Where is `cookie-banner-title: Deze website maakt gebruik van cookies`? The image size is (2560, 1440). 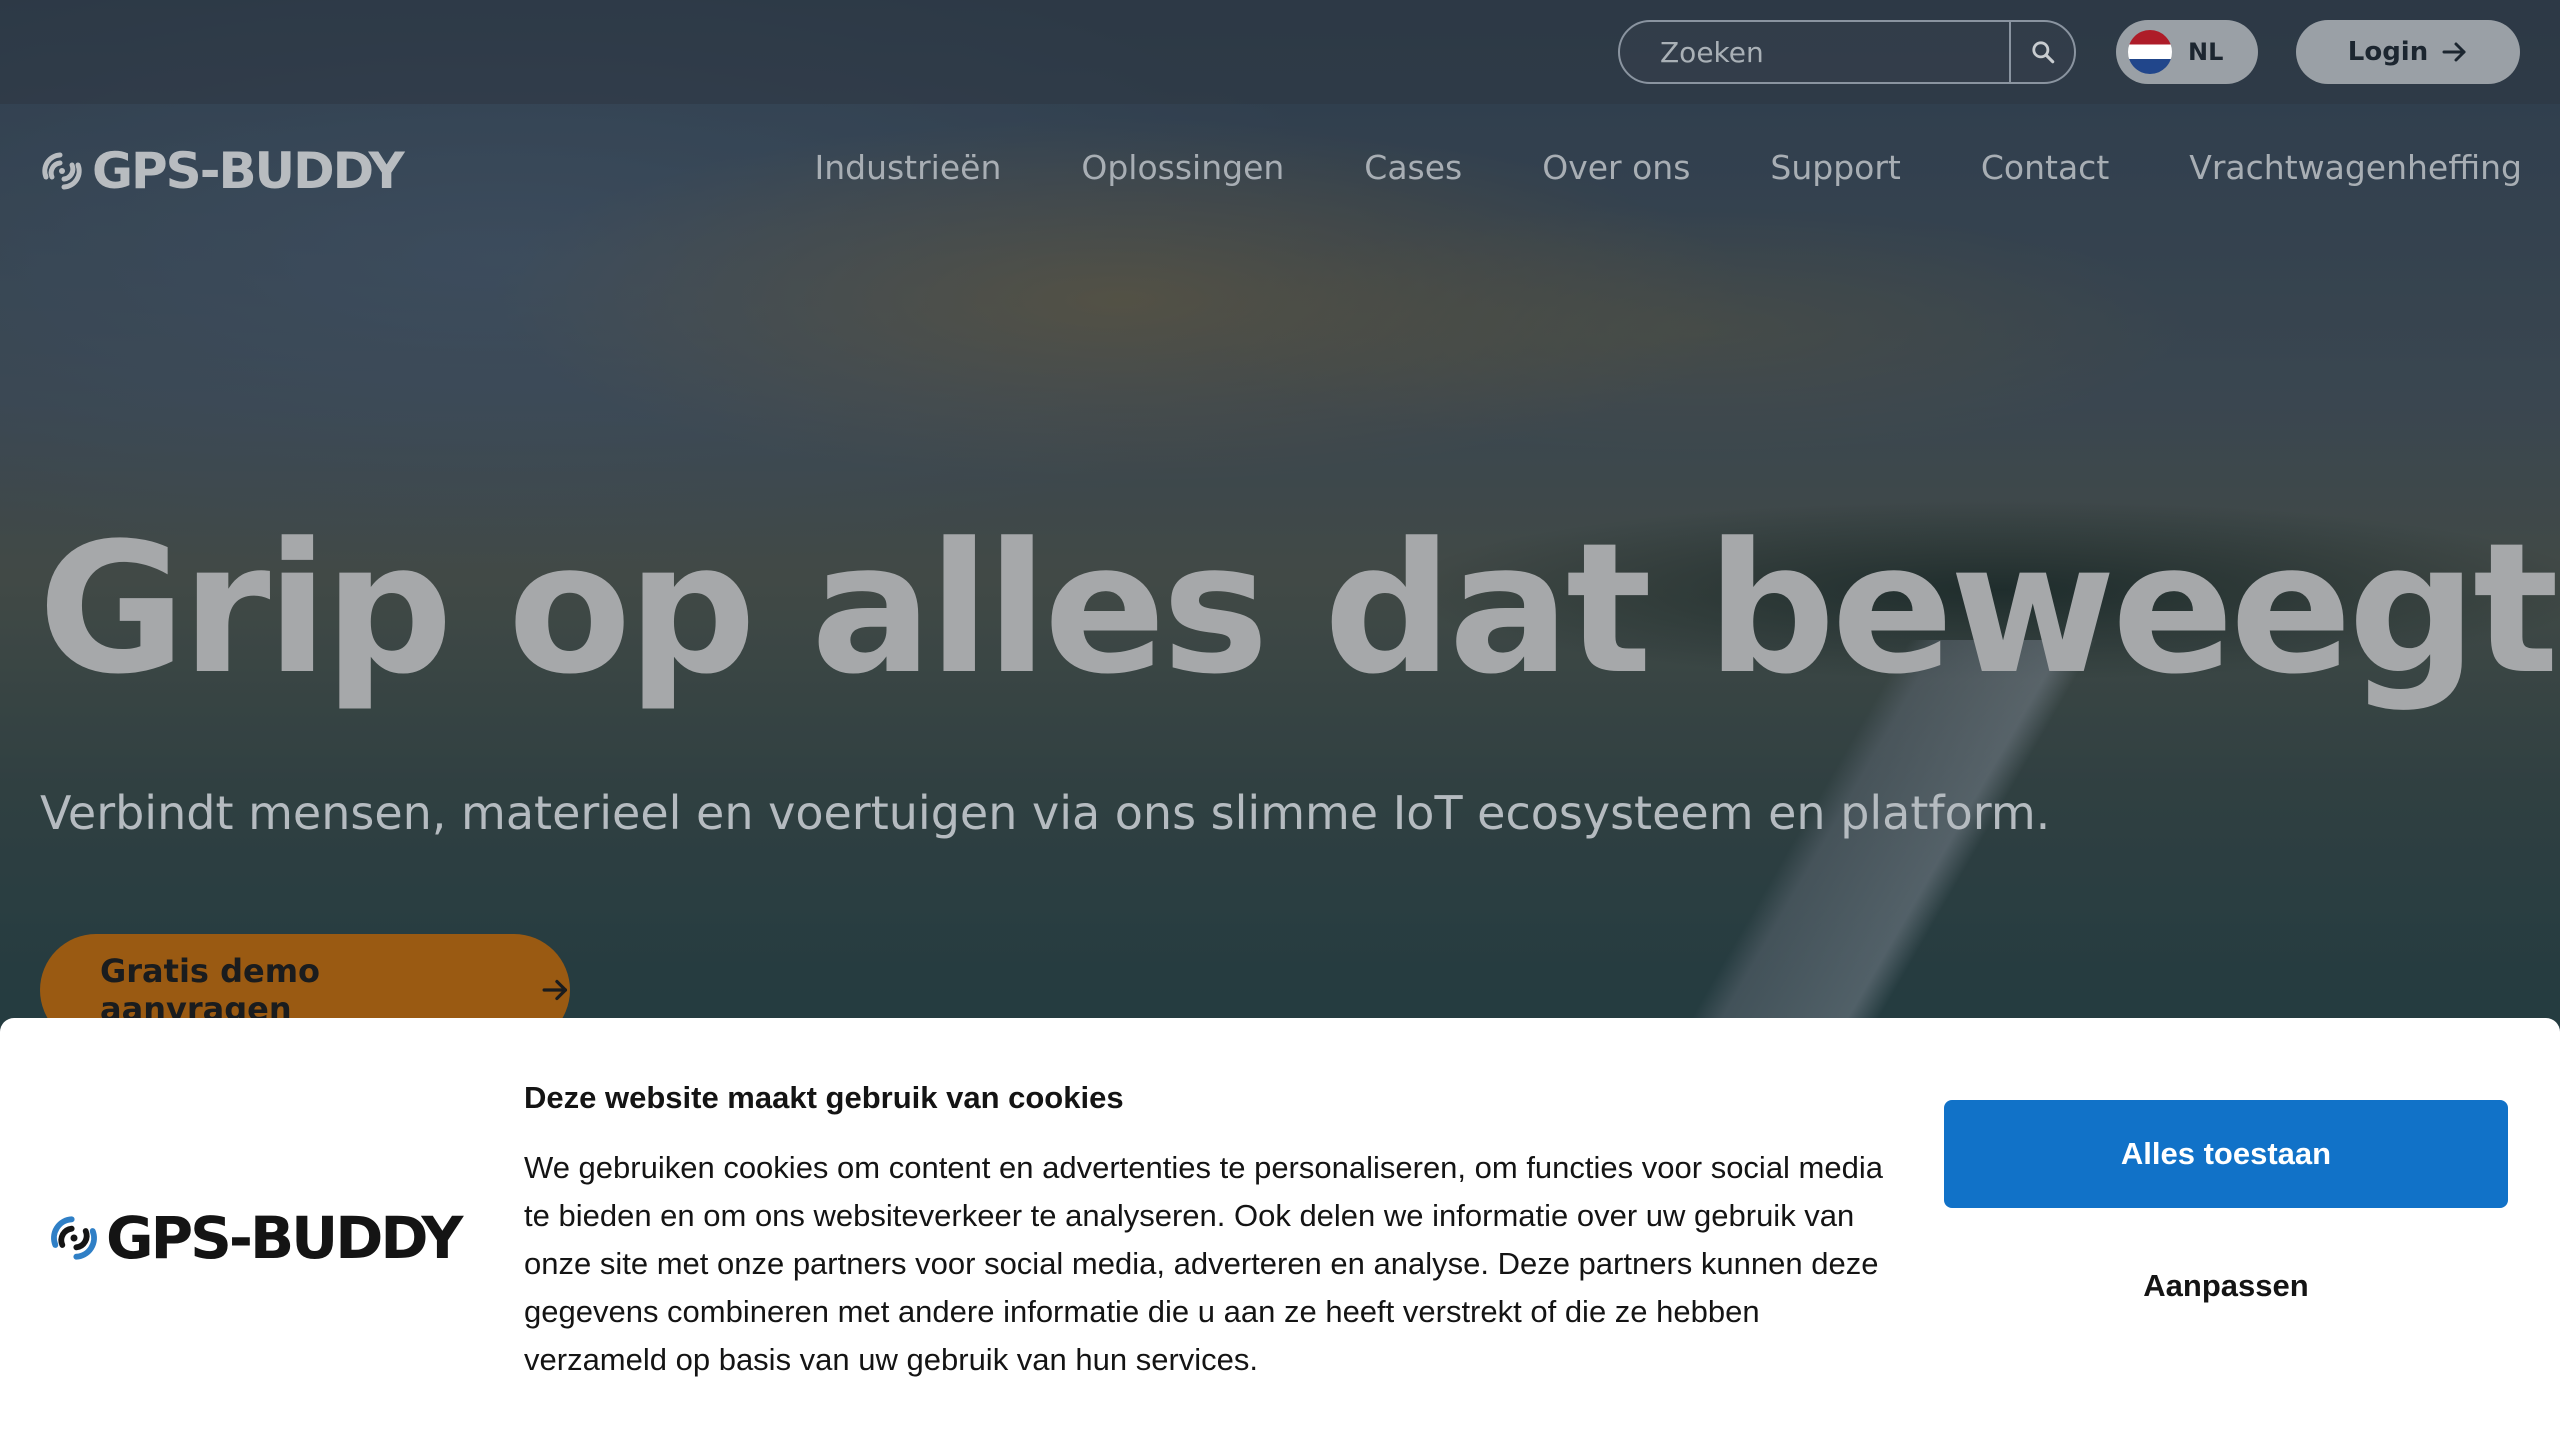
cookie-banner-title: Deze website maakt gebruik van cookies is located at coordinates (824, 1097).